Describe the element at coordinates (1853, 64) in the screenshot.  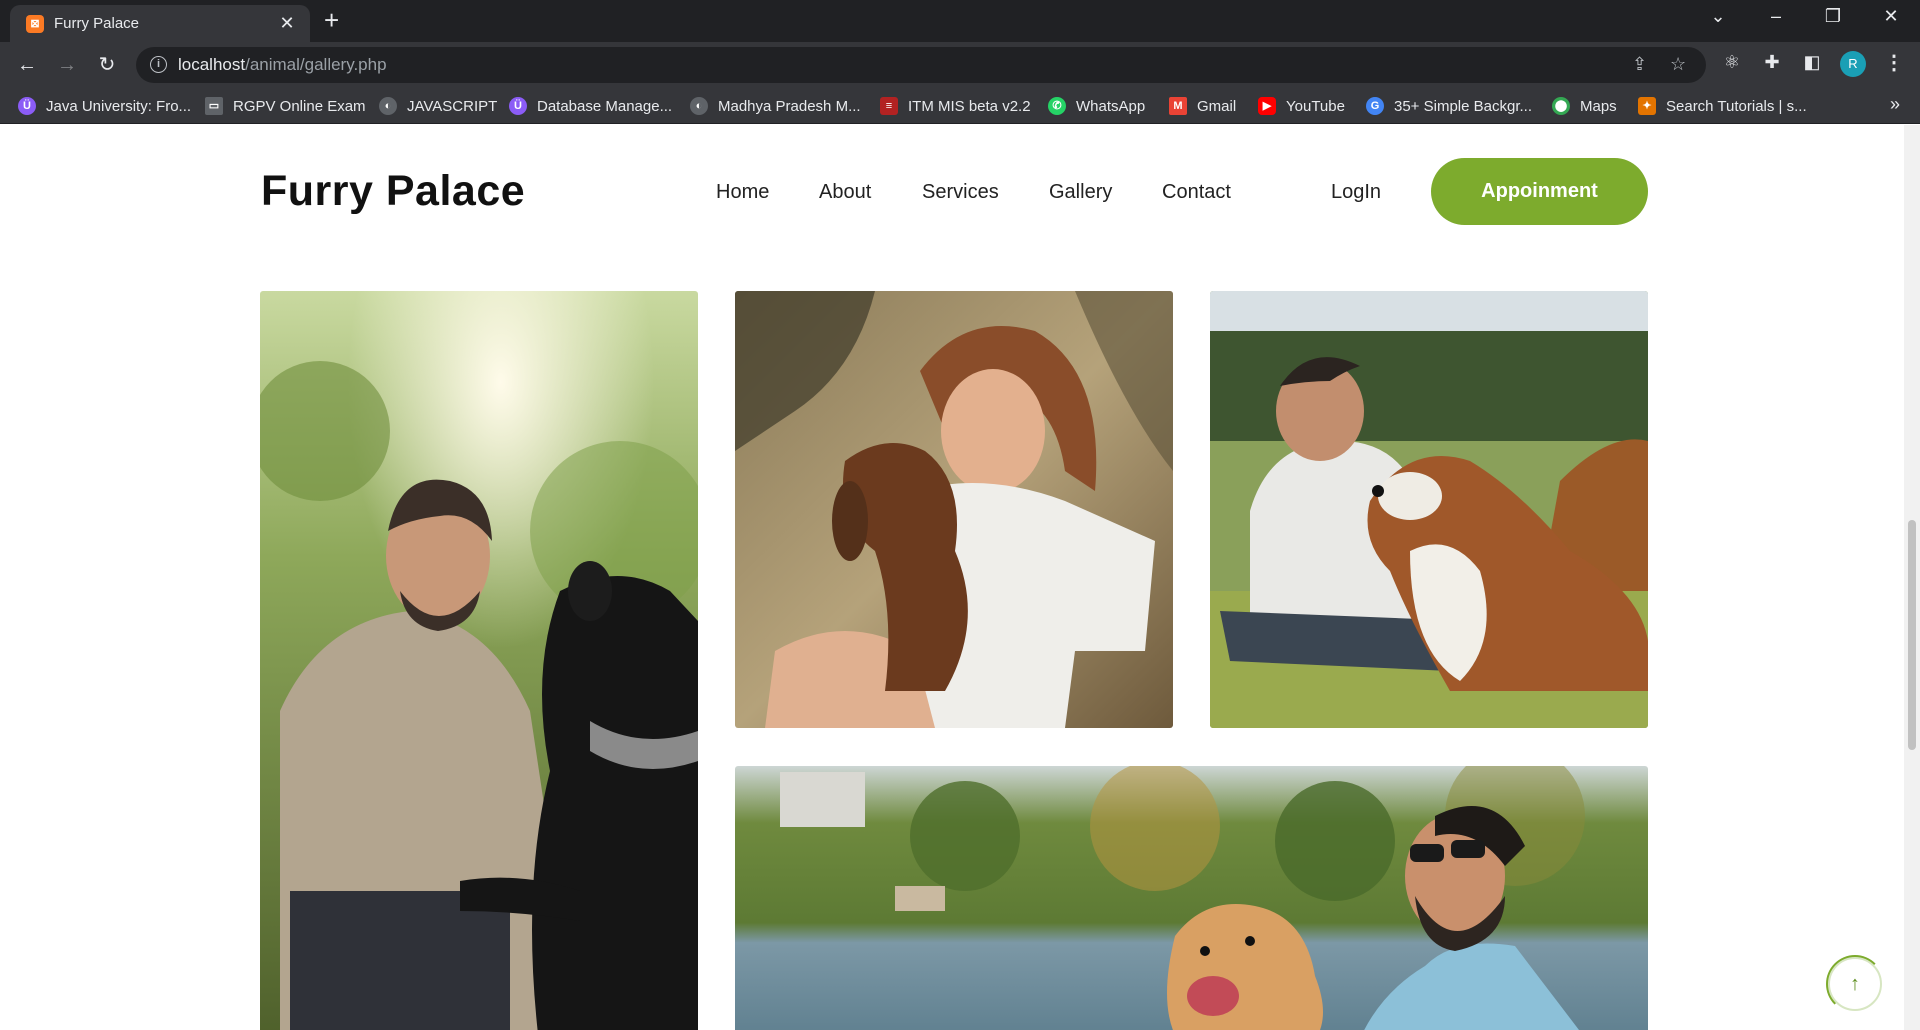
I see `profile-avatar: R` at that location.